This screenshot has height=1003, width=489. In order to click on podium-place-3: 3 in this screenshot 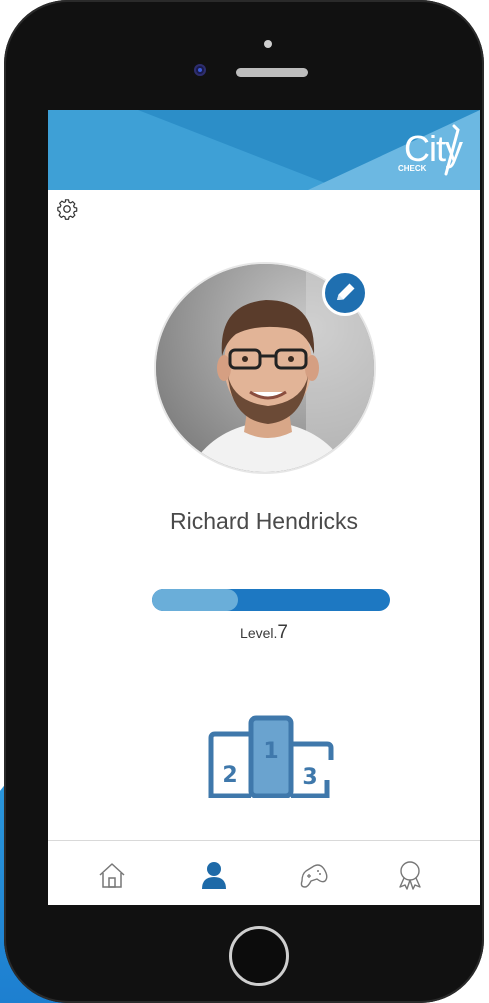, I will do `click(309, 777)`.